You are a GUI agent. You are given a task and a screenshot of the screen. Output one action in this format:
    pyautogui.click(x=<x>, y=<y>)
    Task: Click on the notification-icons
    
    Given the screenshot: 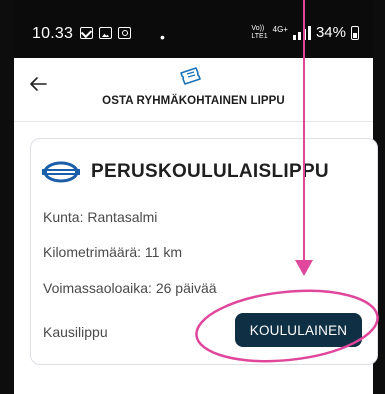 What is the action you would take?
    pyautogui.click(x=105, y=33)
    